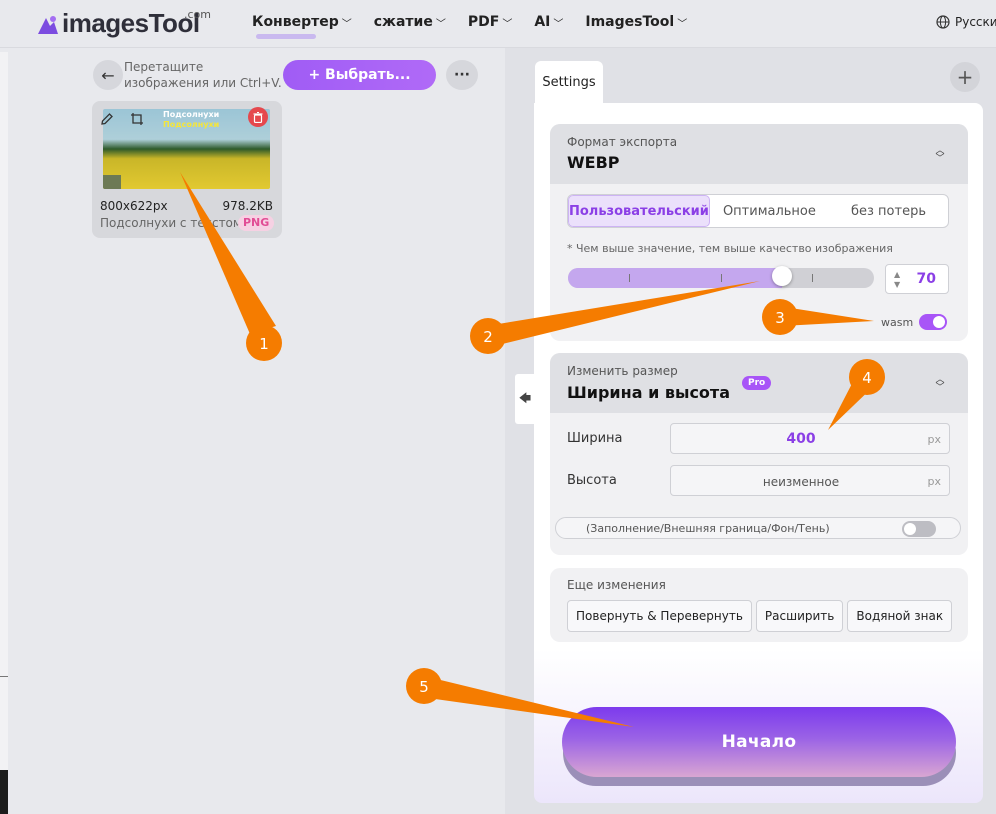 The image size is (996, 814). Describe the element at coordinates (622, 142) in the screenshot. I see `export-format-label: Формат экспорта` at that location.